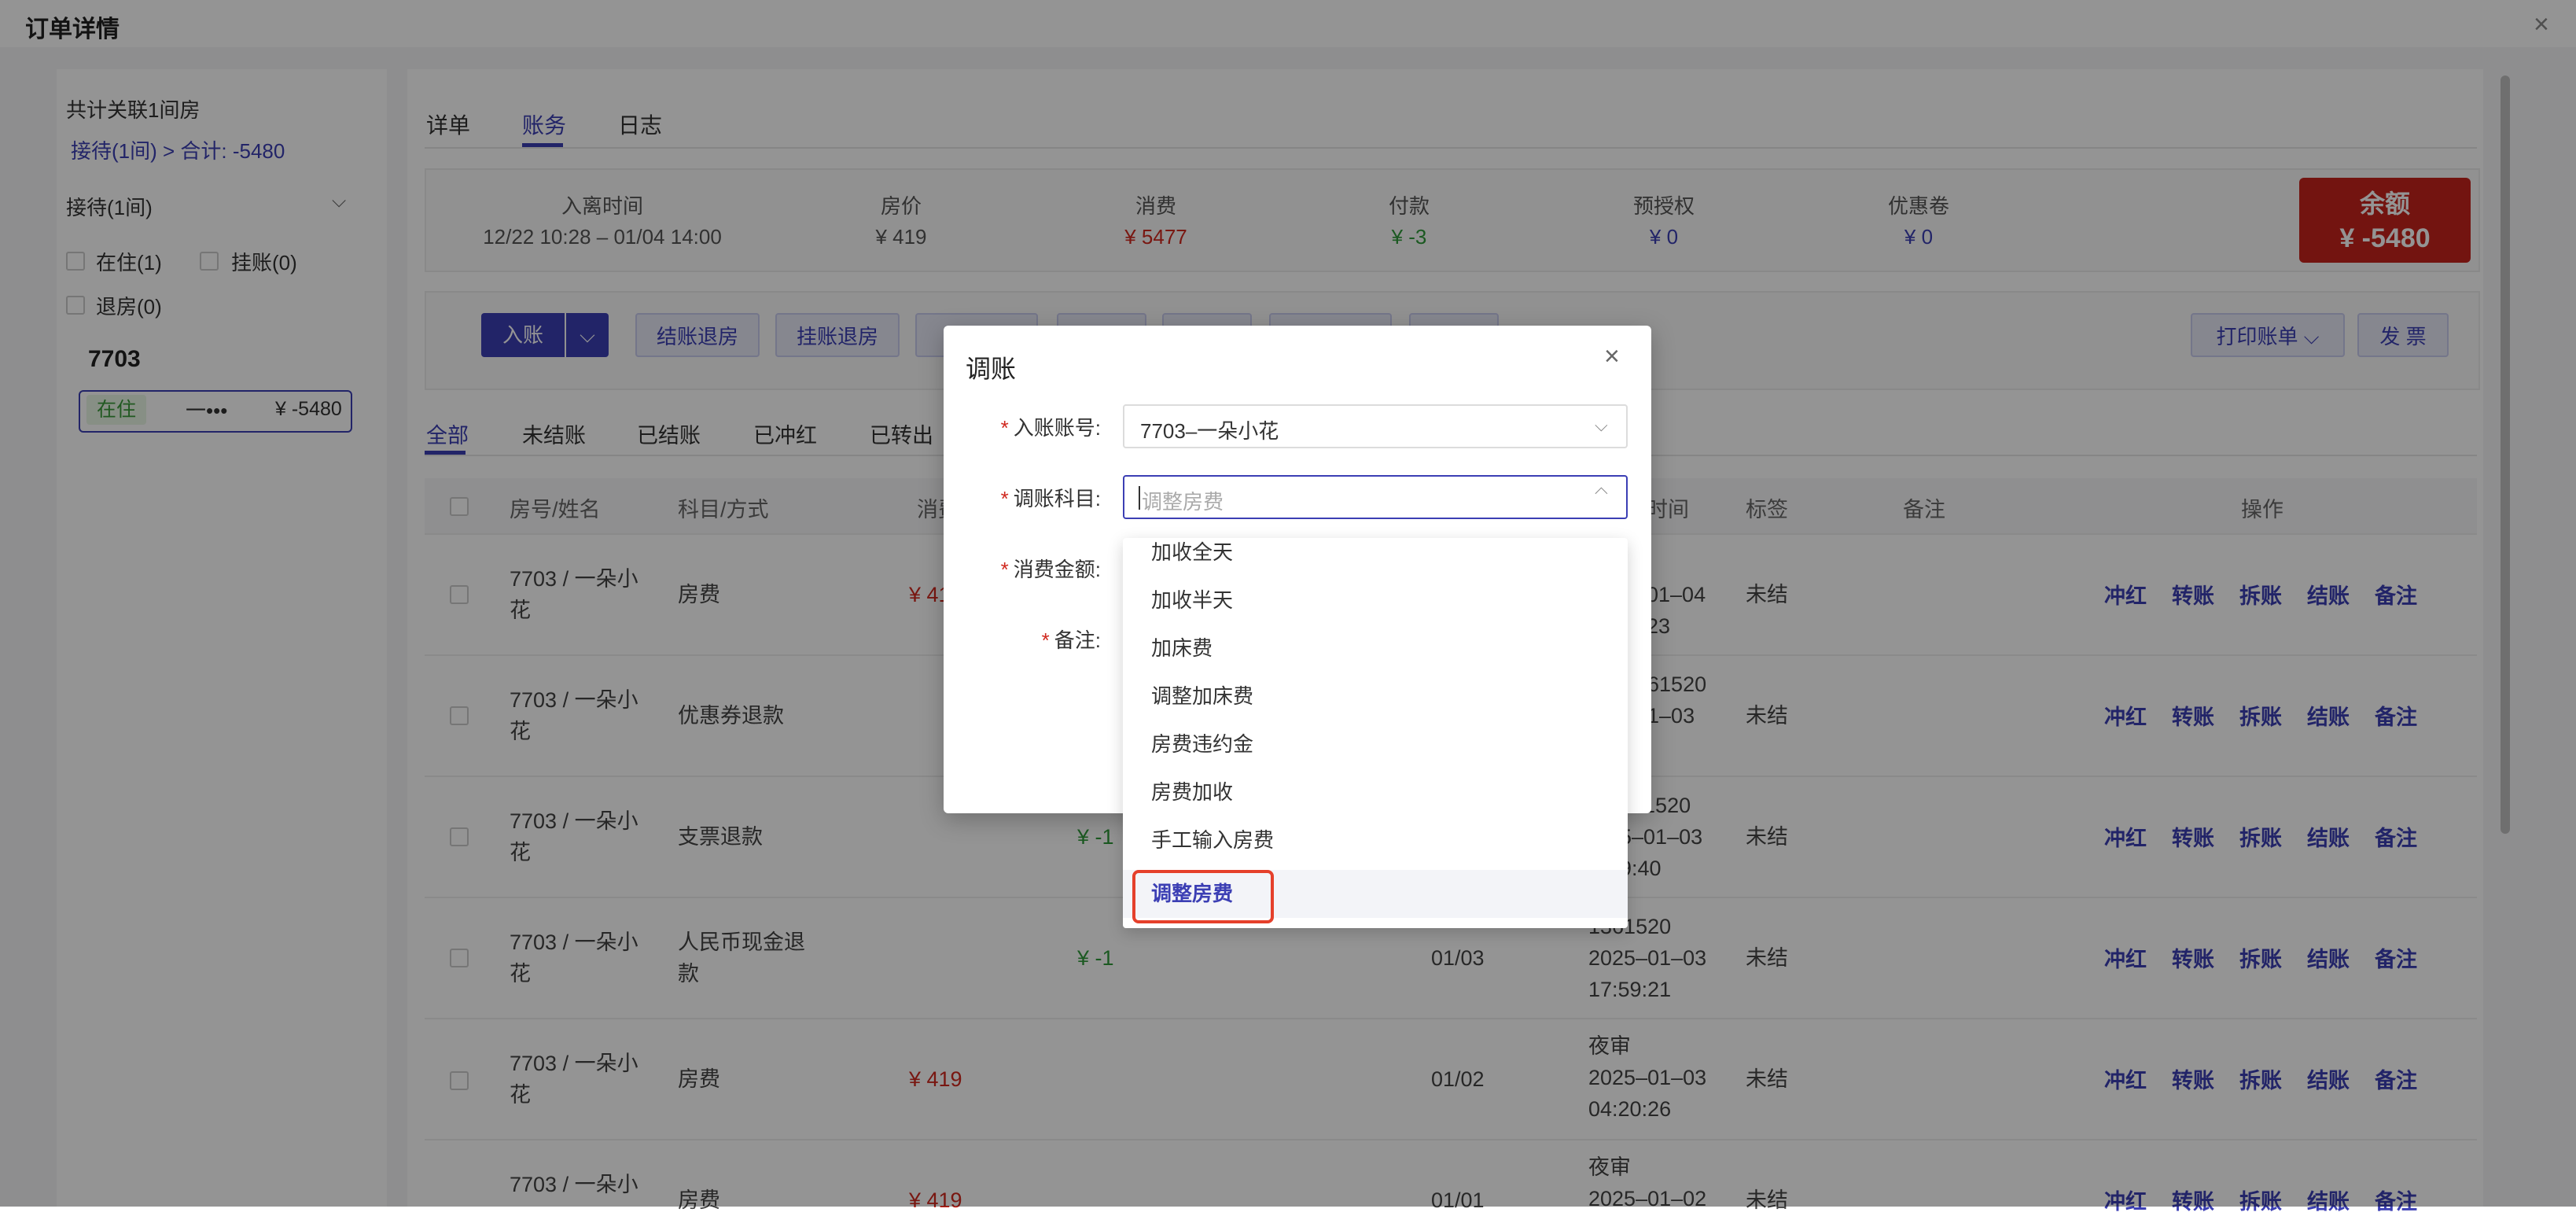 The image size is (2576, 1216). I want to click on account-select-value: 7703–一朵小花, so click(1209, 431).